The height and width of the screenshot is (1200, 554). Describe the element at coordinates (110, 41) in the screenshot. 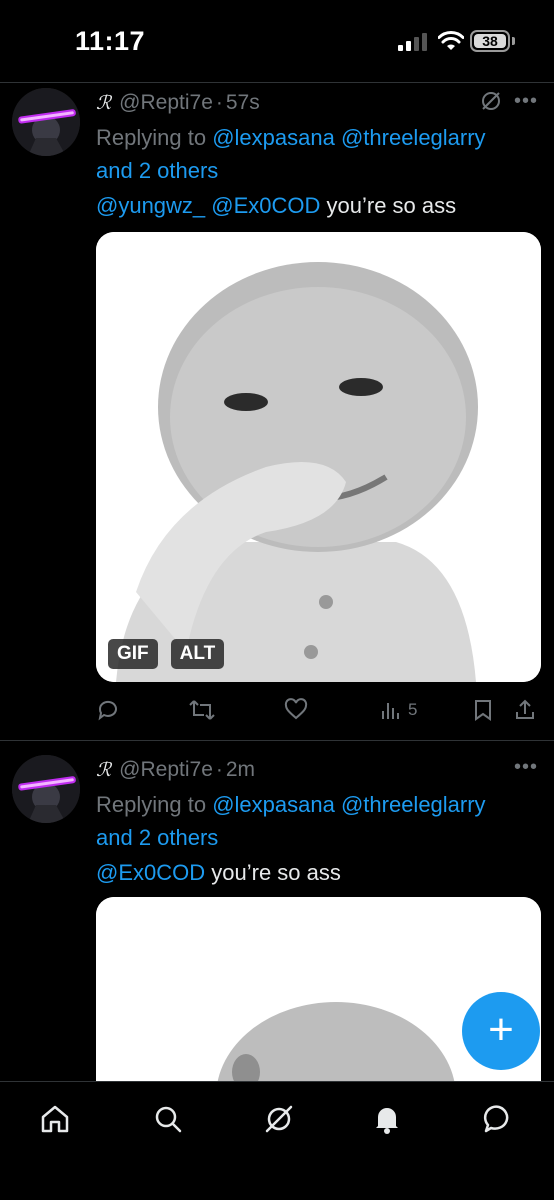

I see `status-time: 11:17` at that location.